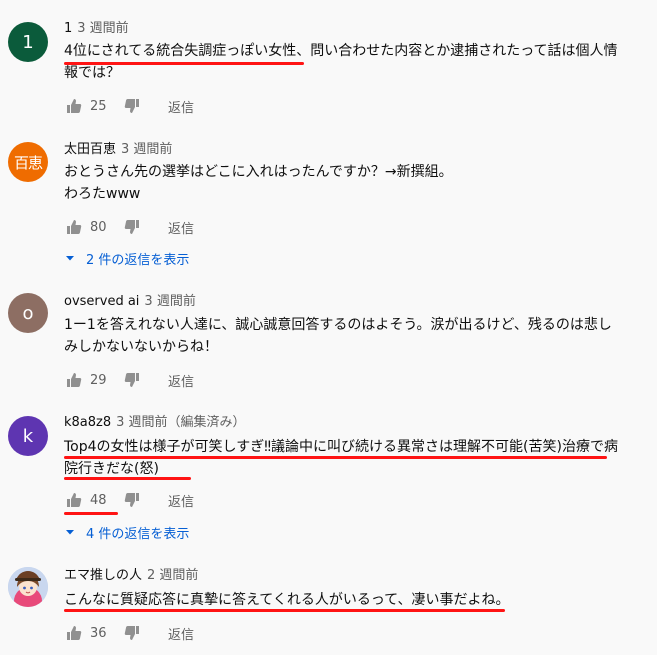 The width and height of the screenshot is (657, 655). Describe the element at coordinates (287, 600) in the screenshot. I see `comment-text: こんなに質疑応答に真摯に答えてくれる人がいるって、凄い事だよね。` at that location.